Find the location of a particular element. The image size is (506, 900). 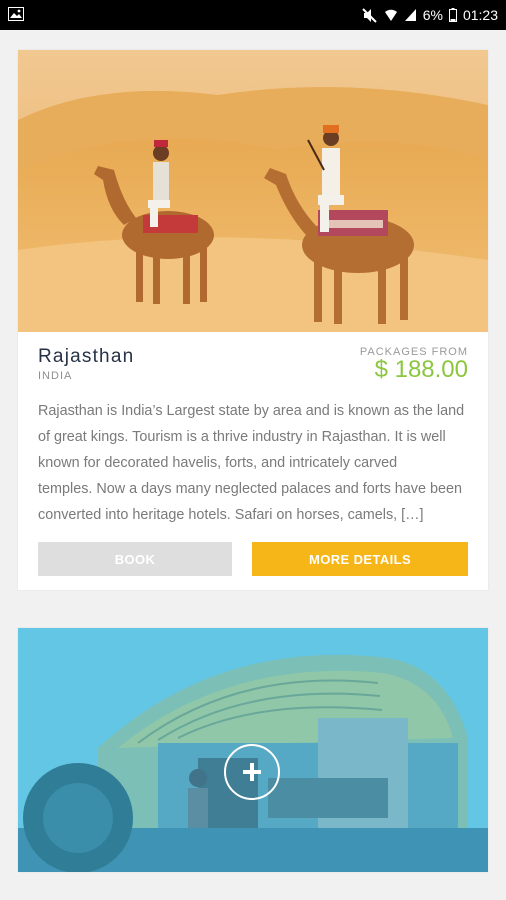

battery-icon is located at coordinates (452, 15).